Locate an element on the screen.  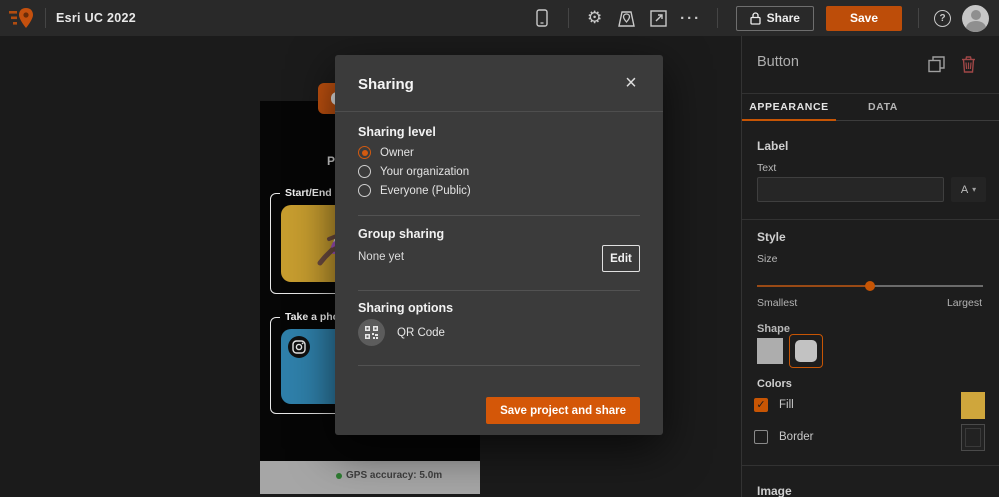
qr-code-label: QR Code is located at coordinates (421, 332).